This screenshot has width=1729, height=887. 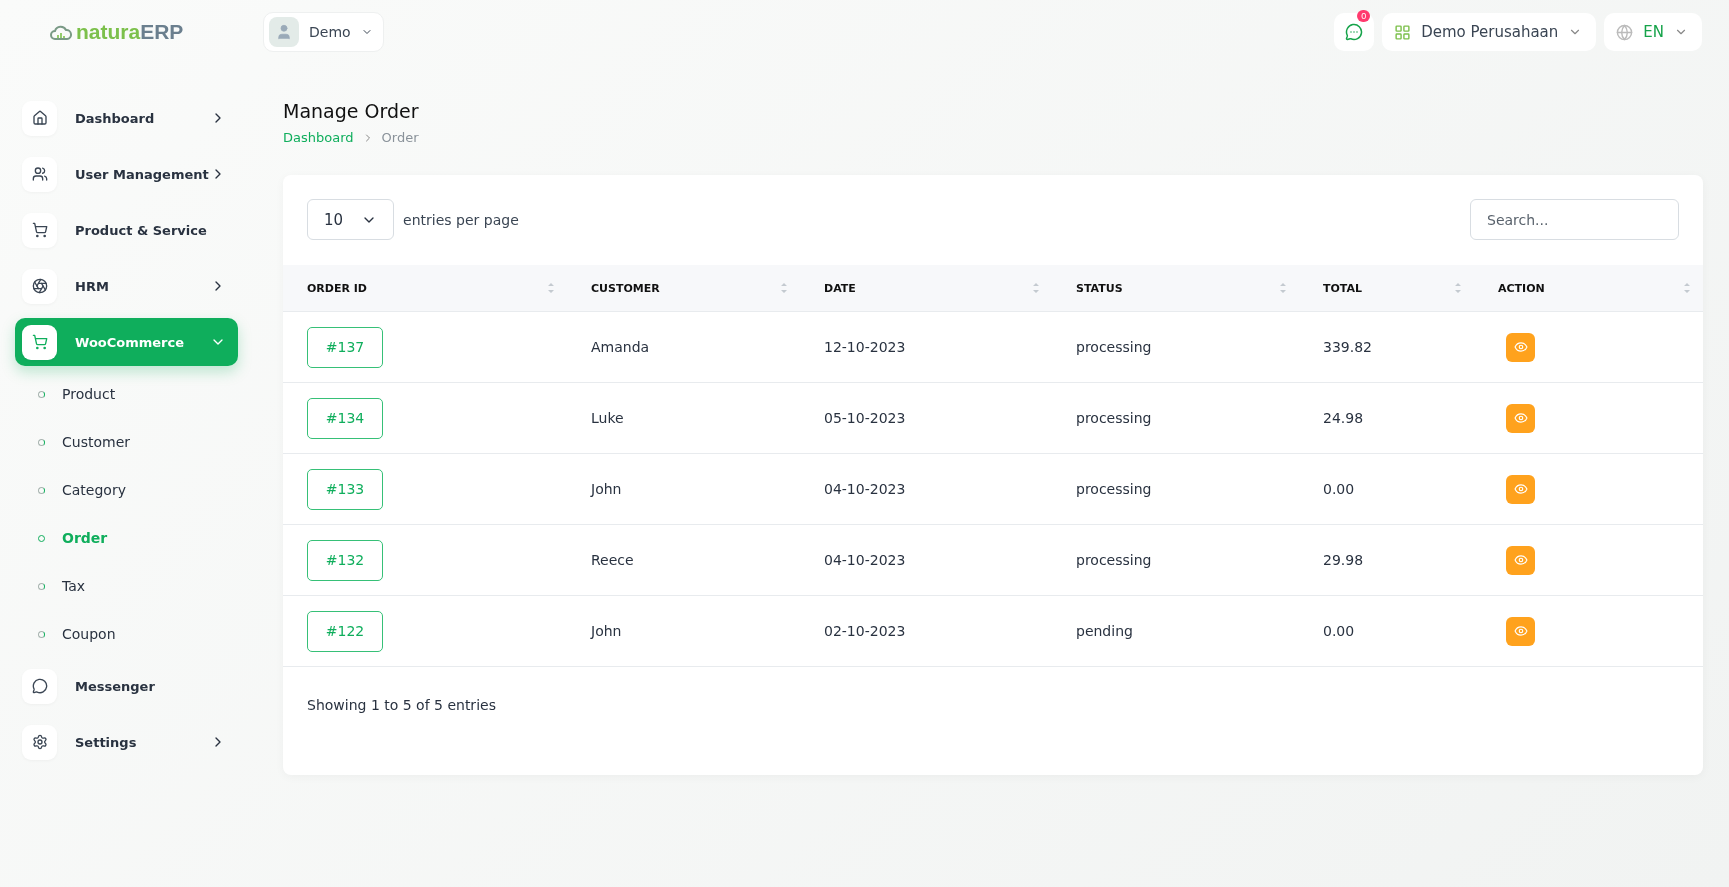 What do you see at coordinates (865, 418) in the screenshot?
I see `table-cell: 05-10-2023` at bounding box center [865, 418].